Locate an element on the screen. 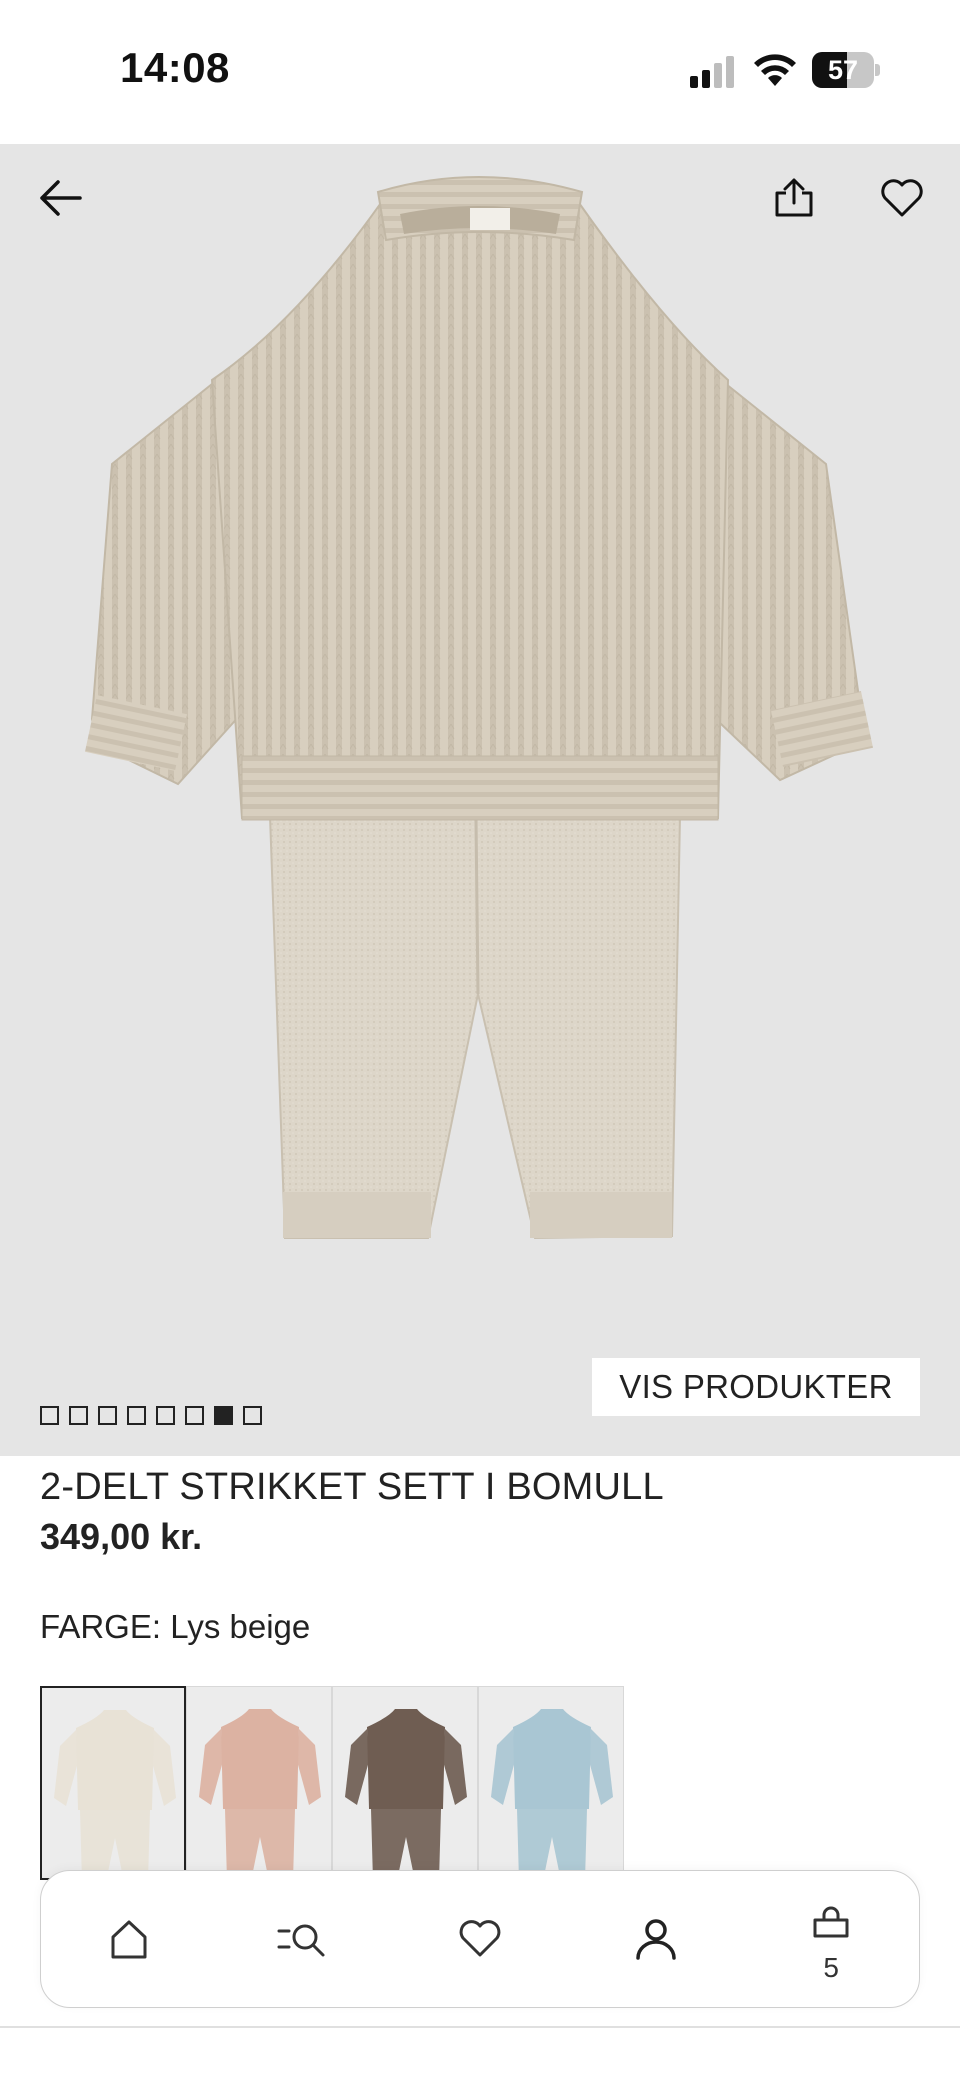 This screenshot has height=2081, width=960. shopping-bag-icon is located at coordinates (831, 1922).